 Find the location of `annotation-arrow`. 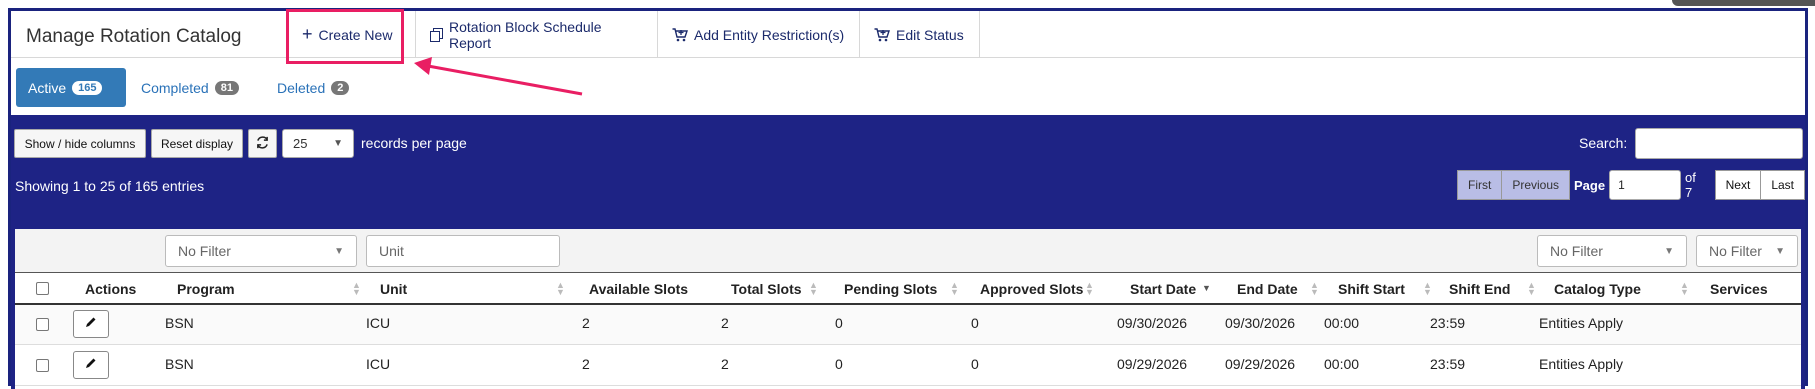

annotation-arrow is located at coordinates (498, 76).